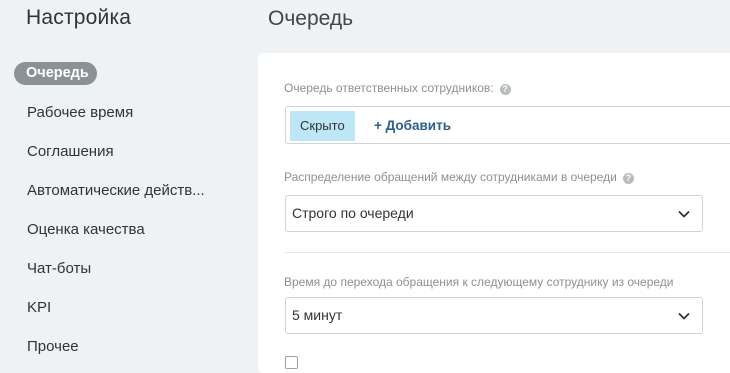 The height and width of the screenshot is (373, 730). I want to click on sidebar-item-agreements: Соглашения, so click(70, 151).